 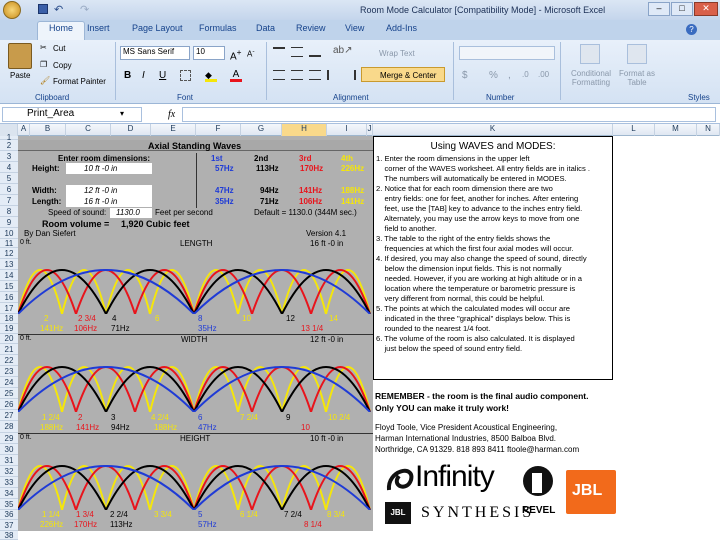 I want to click on copy-icon: ❐, so click(x=43, y=64).